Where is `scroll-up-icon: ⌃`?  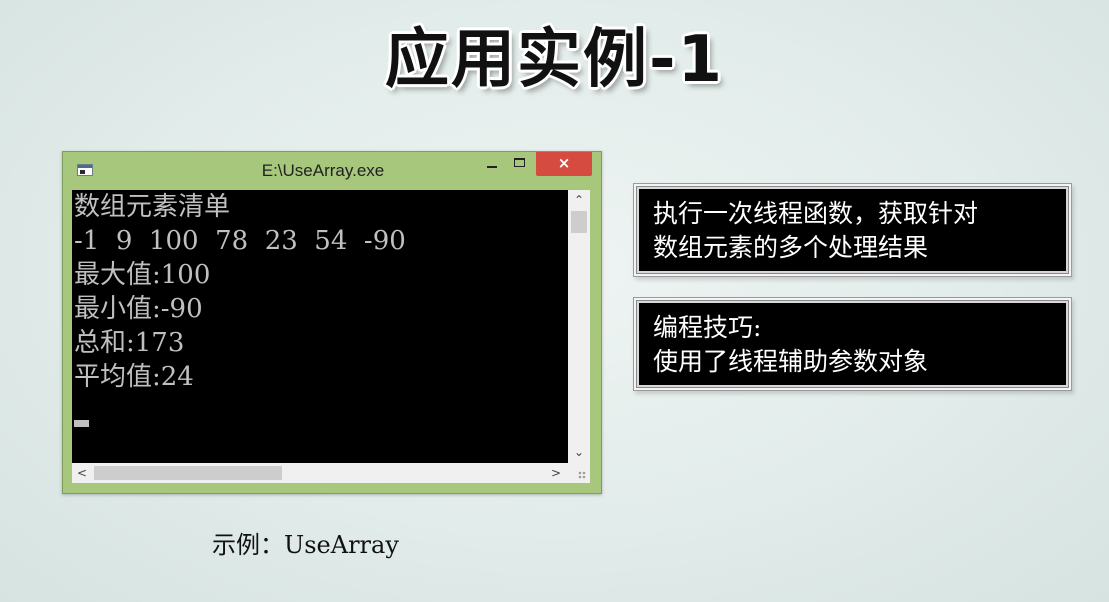 scroll-up-icon: ⌃ is located at coordinates (579, 200).